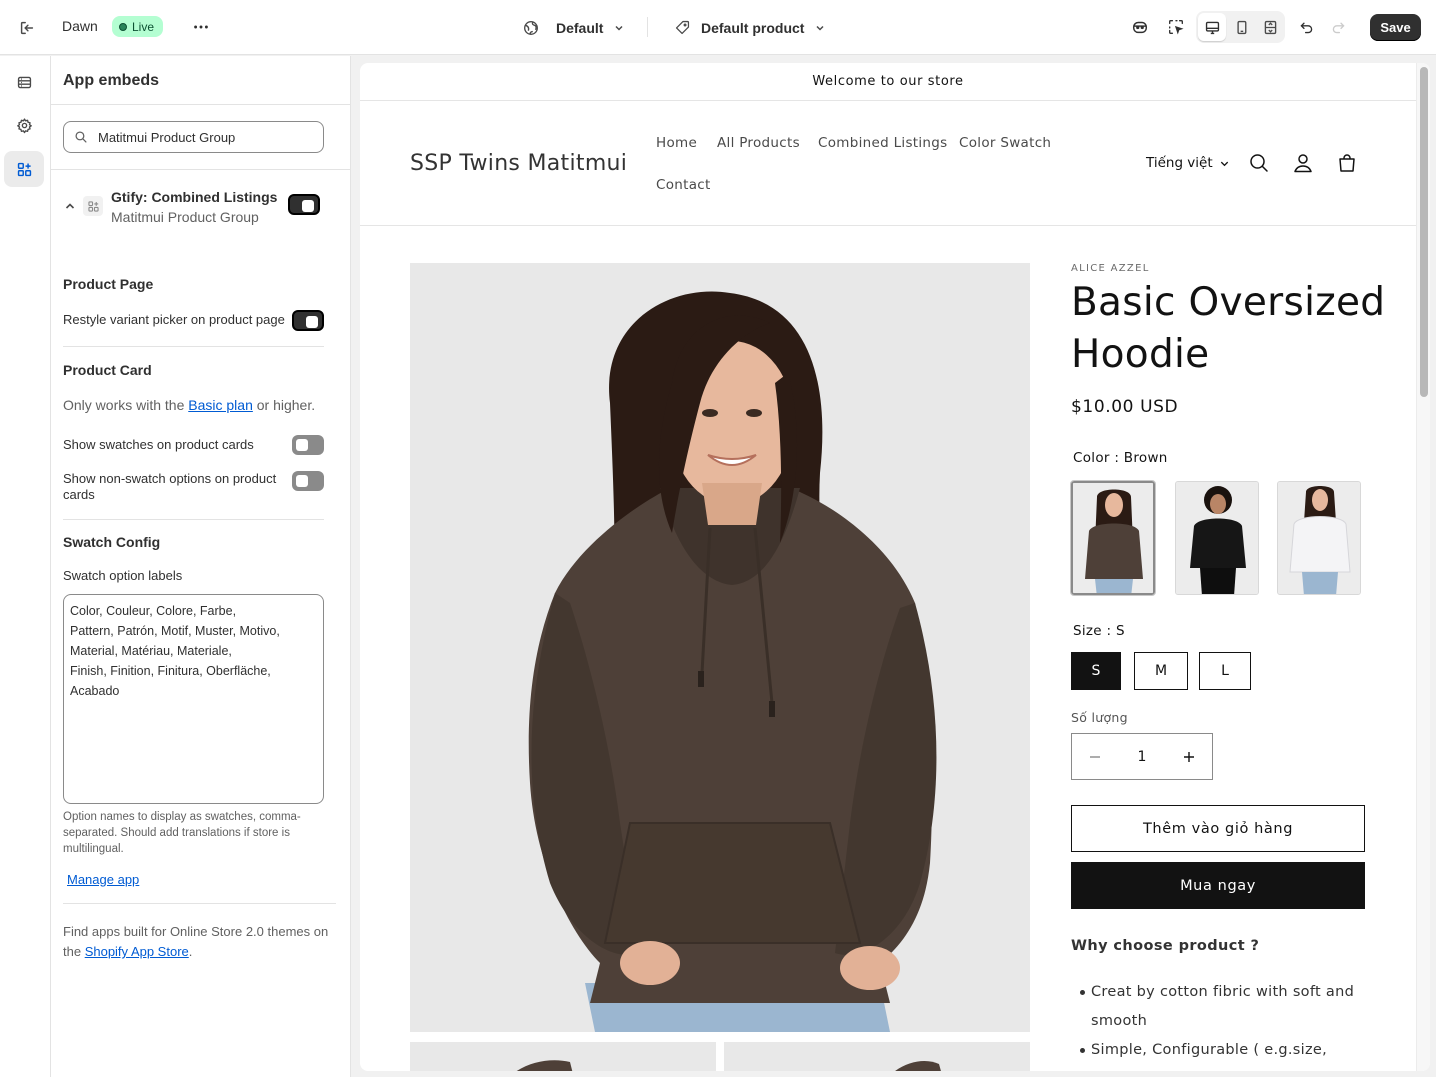 This screenshot has width=1436, height=1077. Describe the element at coordinates (103, 879) in the screenshot. I see `manage-app-link: Manage app` at that location.